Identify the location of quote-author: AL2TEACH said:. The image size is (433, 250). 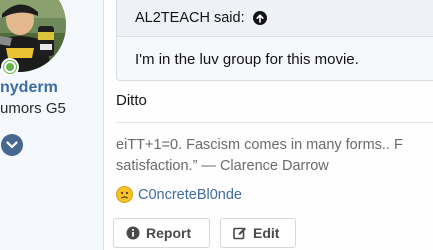
(190, 18).